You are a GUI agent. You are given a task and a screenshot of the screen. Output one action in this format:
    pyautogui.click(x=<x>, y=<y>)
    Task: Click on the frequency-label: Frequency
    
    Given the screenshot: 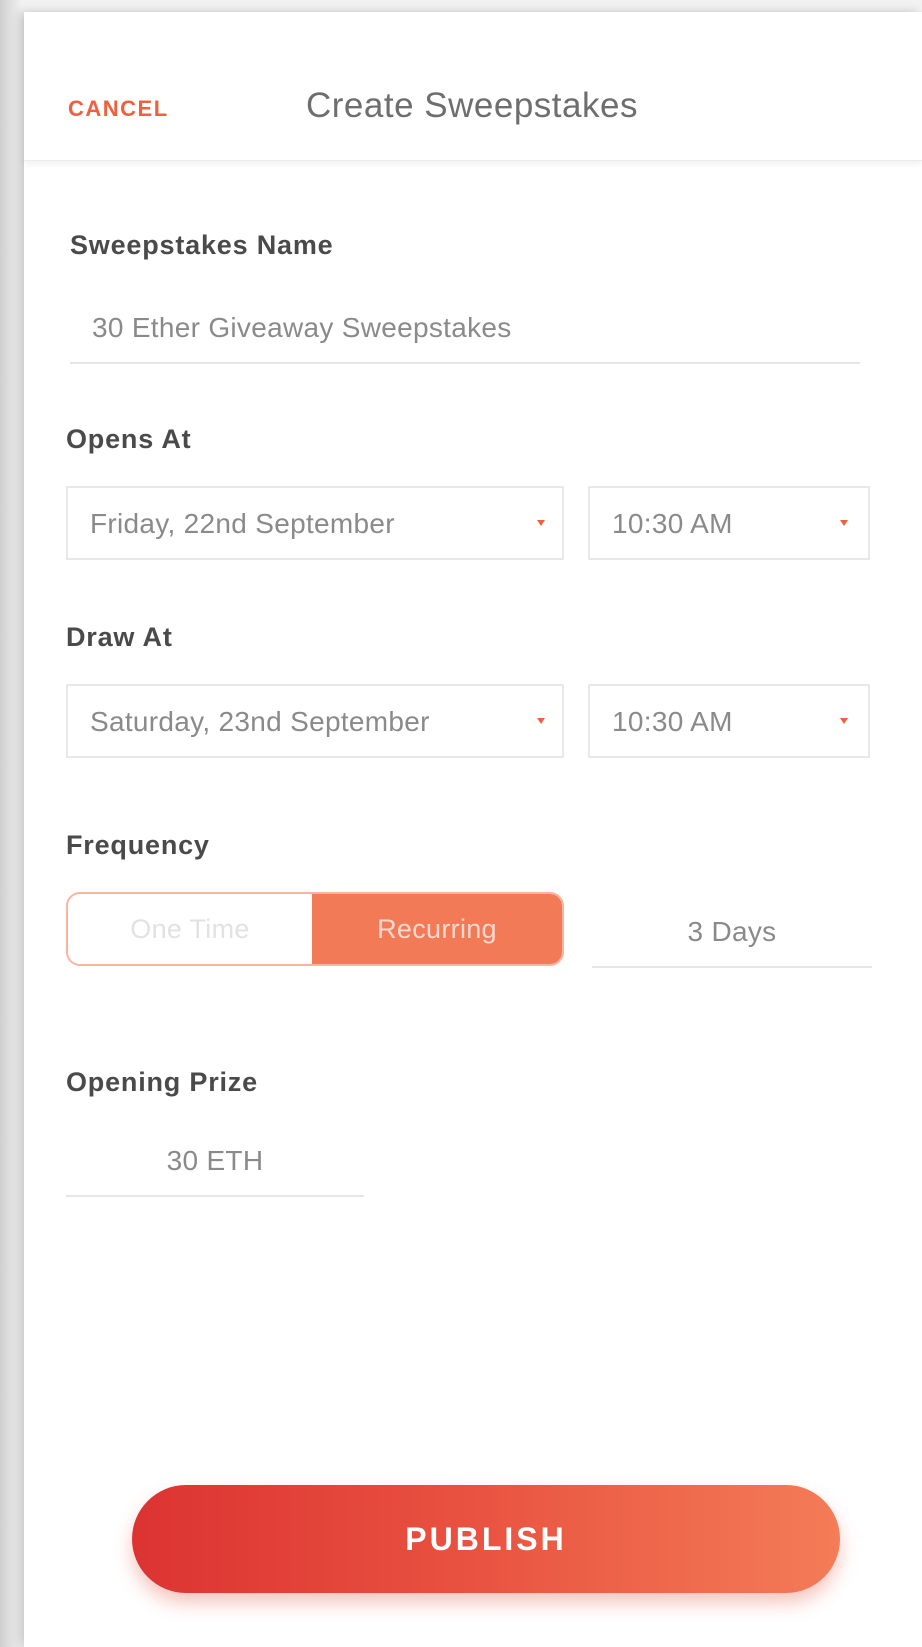 What is the action you would take?
    pyautogui.click(x=138, y=845)
    